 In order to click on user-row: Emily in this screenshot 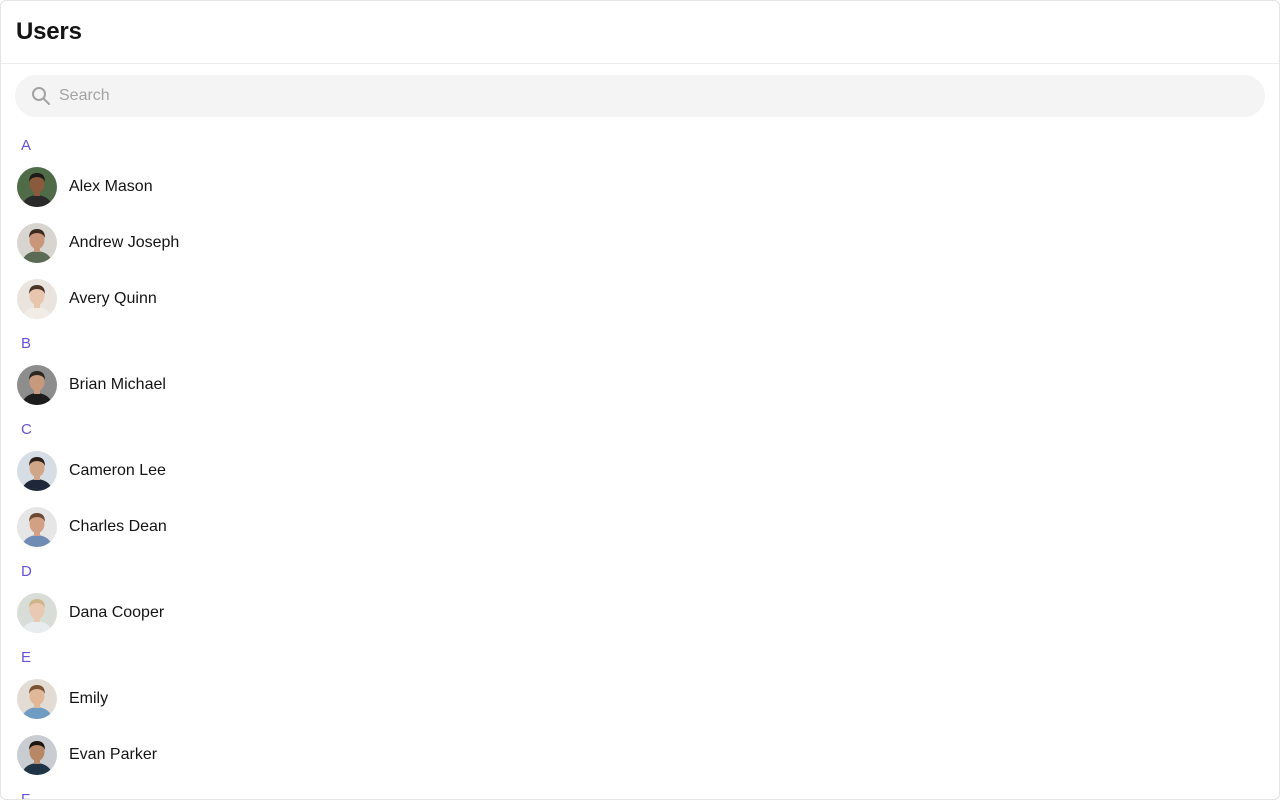, I will do `click(640, 699)`.